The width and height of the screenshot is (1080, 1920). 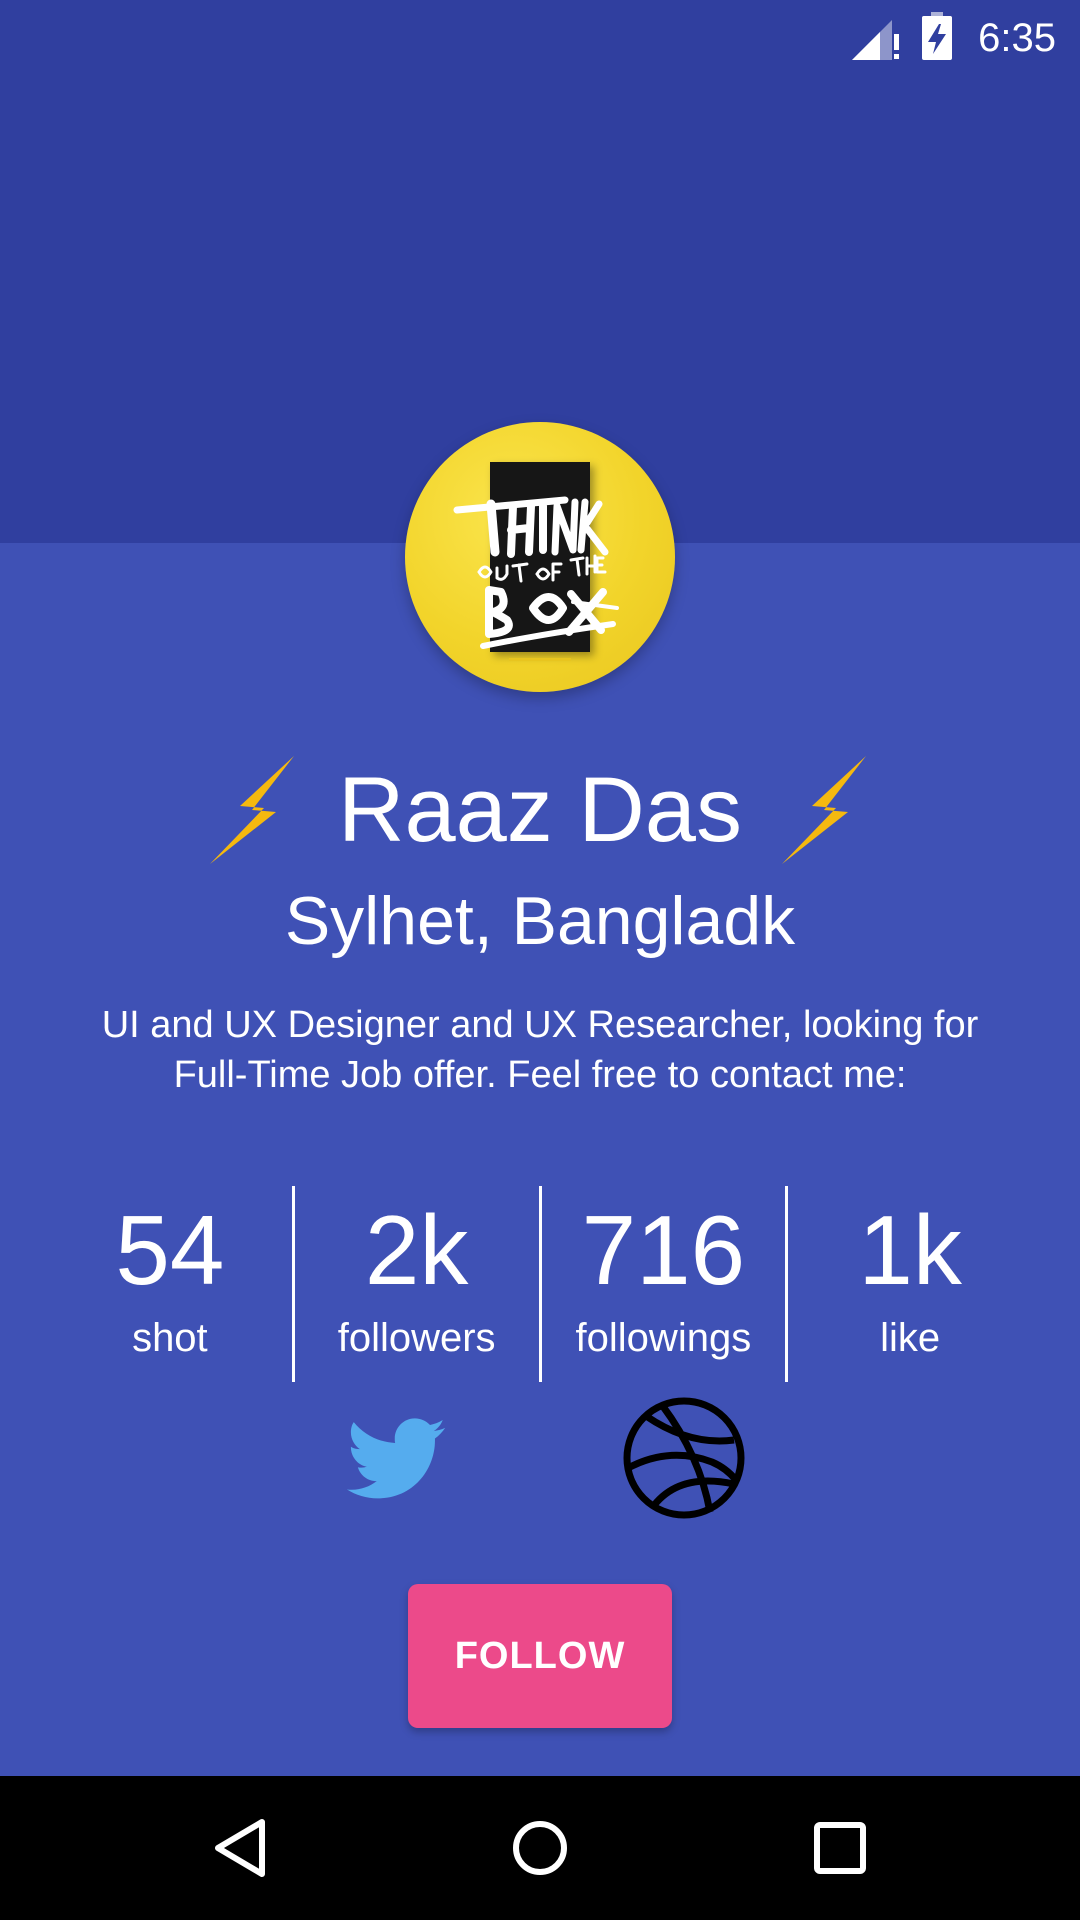 I want to click on signal-no-data-icon, so click(x=875, y=40).